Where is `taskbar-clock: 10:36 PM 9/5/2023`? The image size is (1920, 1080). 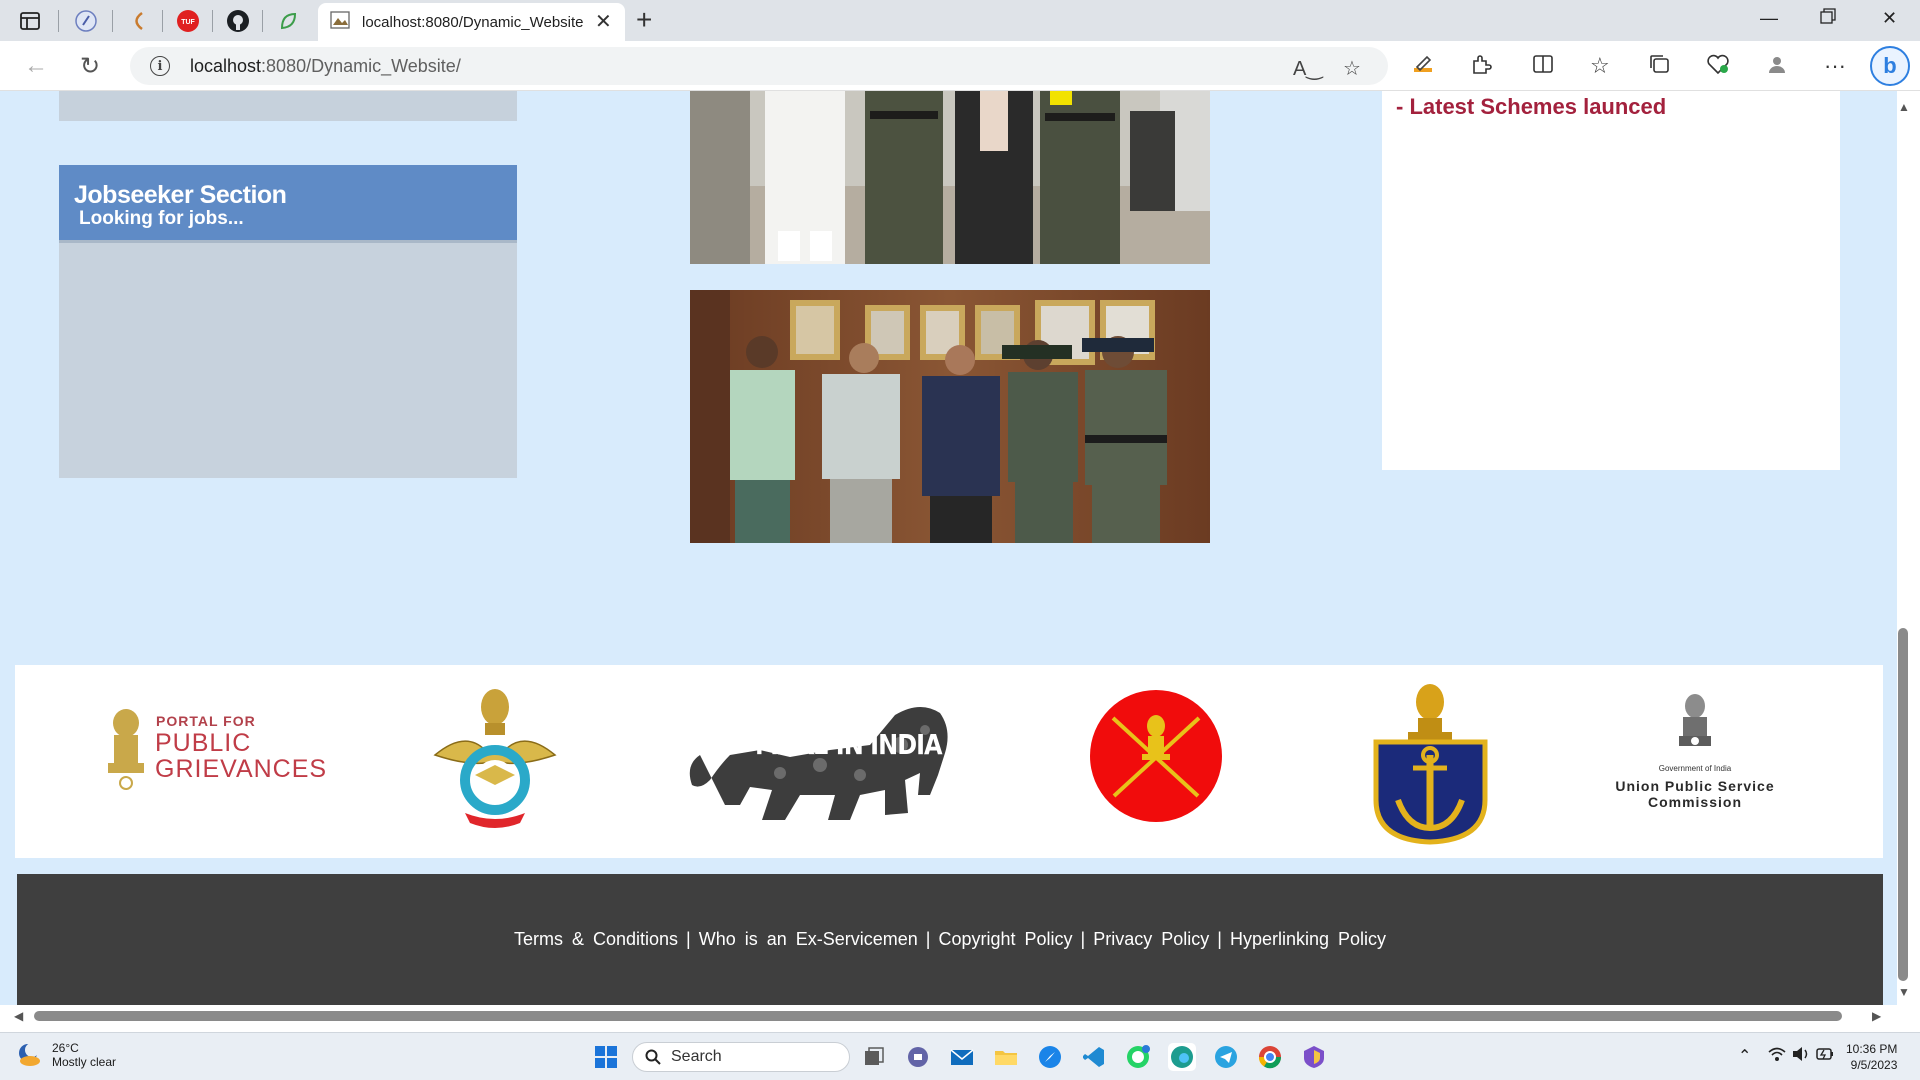
taskbar-clock: 10:36 PM 9/5/2023 is located at coordinates (1871, 1057).